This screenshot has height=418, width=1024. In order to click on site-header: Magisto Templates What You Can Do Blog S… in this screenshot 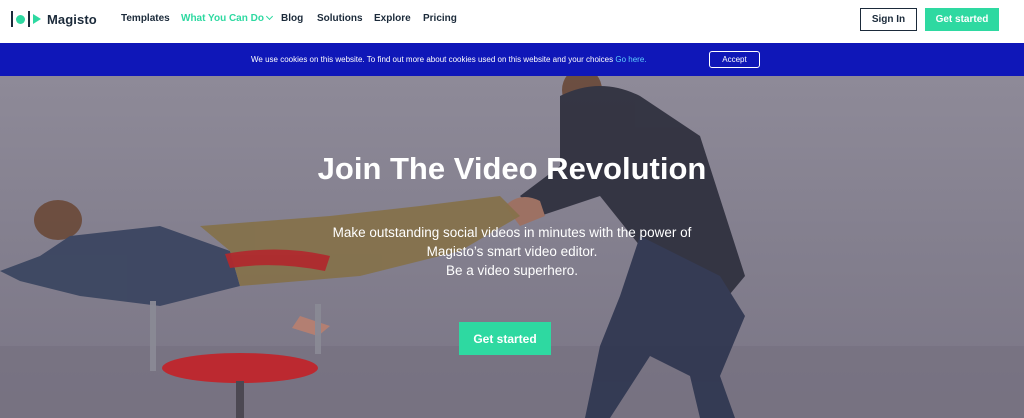, I will do `click(512, 21)`.